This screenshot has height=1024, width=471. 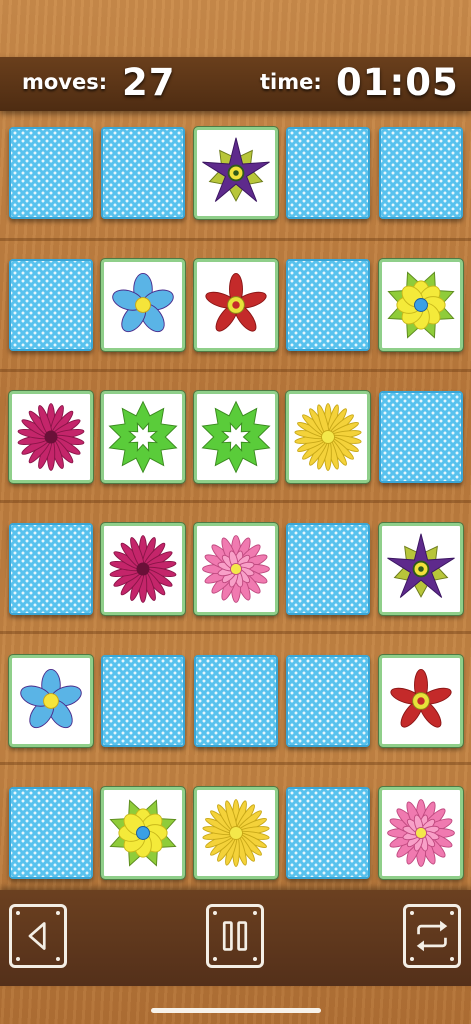 I want to click on back-arrow-icon, so click(x=37, y=936).